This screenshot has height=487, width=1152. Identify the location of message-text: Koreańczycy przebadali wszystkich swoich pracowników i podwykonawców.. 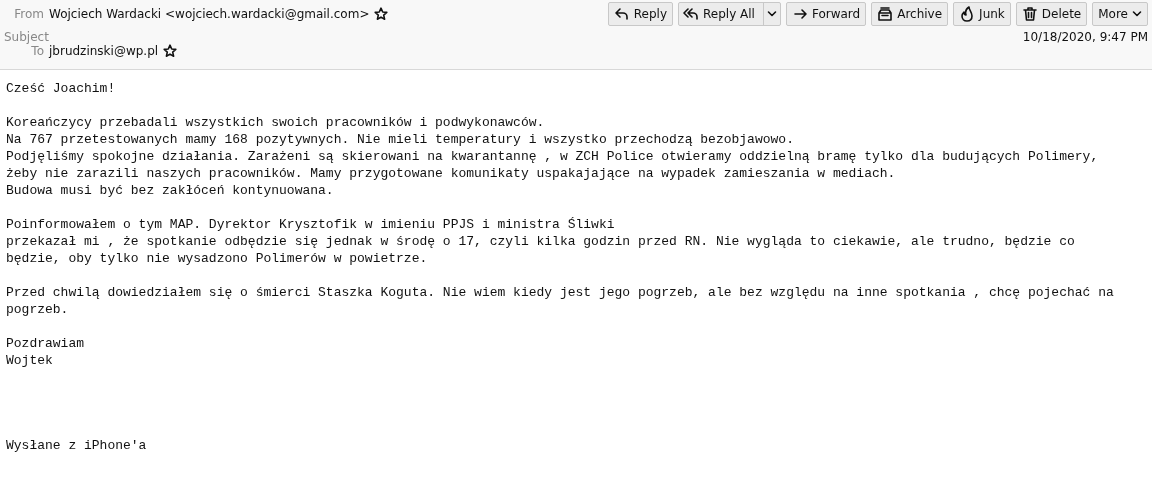
(276, 122).